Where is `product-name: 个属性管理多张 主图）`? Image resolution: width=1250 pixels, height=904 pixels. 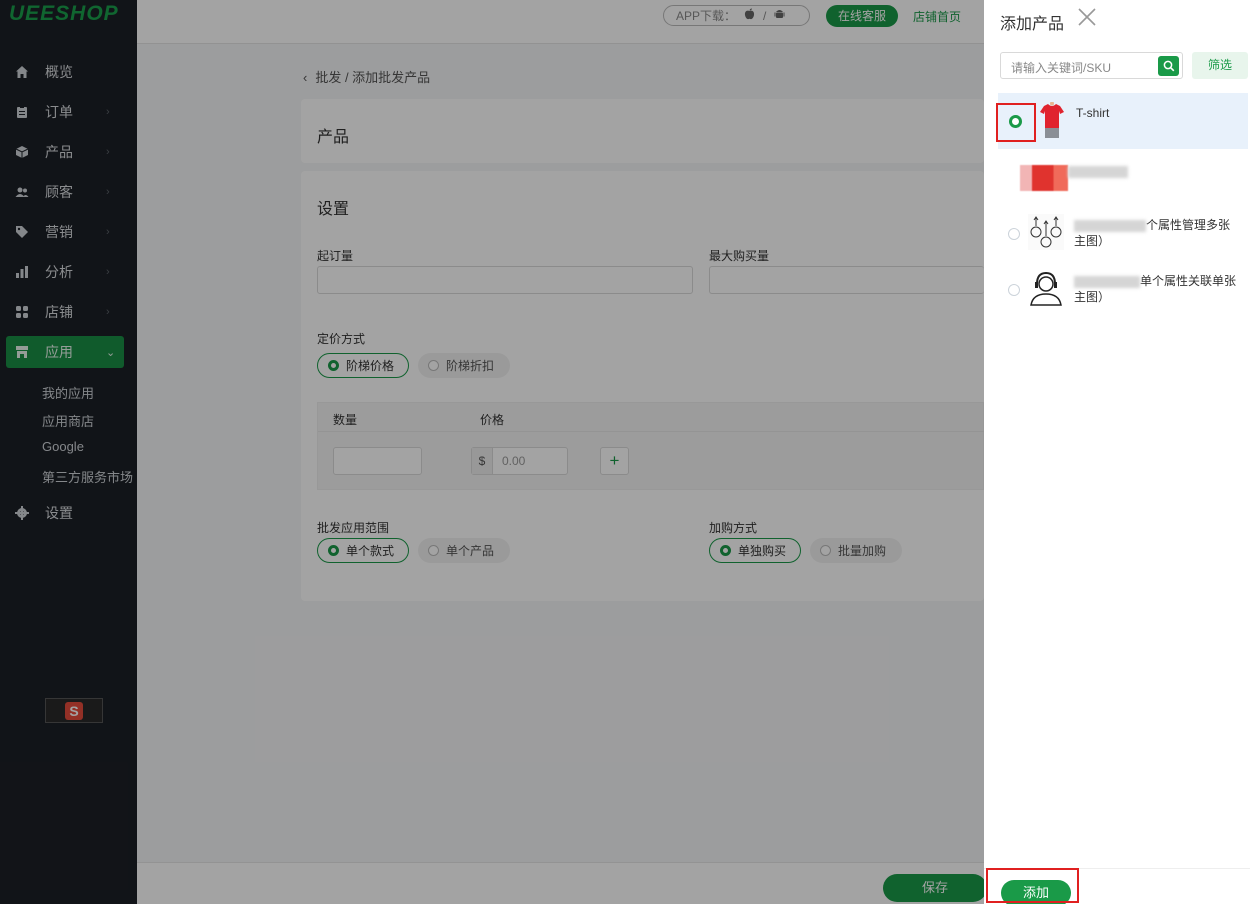 product-name: 个属性管理多张 主图） is located at coordinates (1152, 233).